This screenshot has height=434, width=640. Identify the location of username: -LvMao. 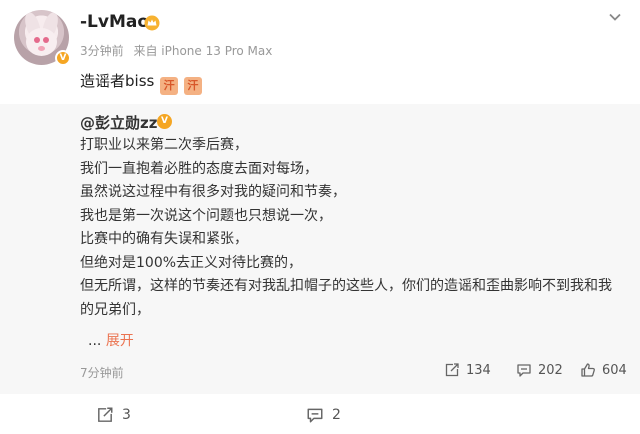
(114, 22).